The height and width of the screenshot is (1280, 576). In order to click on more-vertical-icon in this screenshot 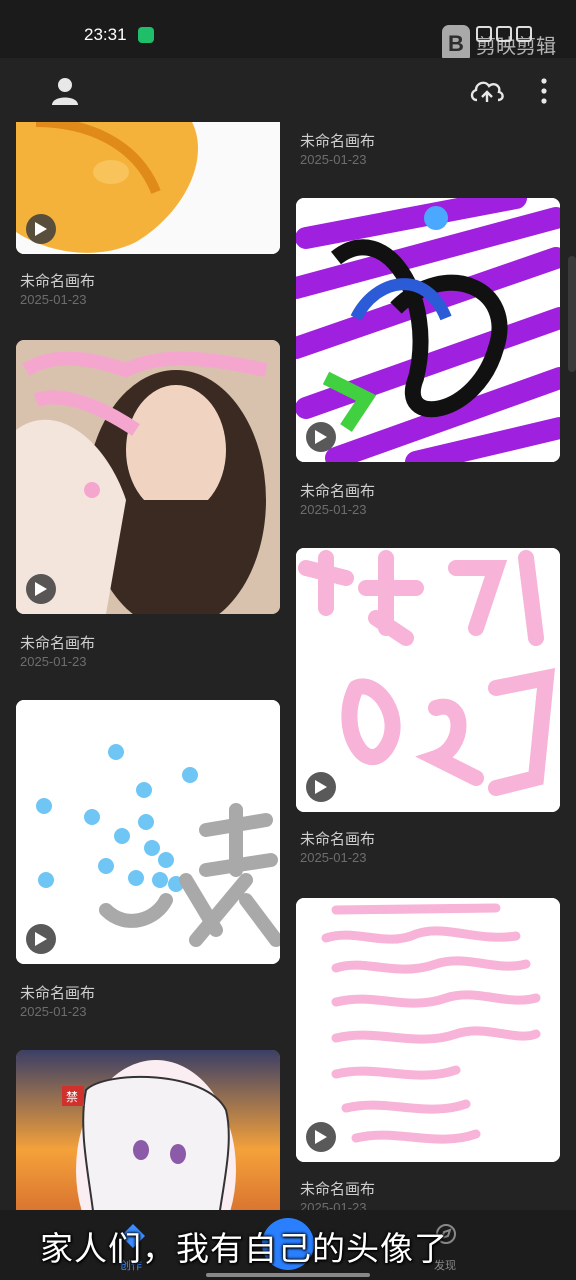, I will do `click(544, 91)`.